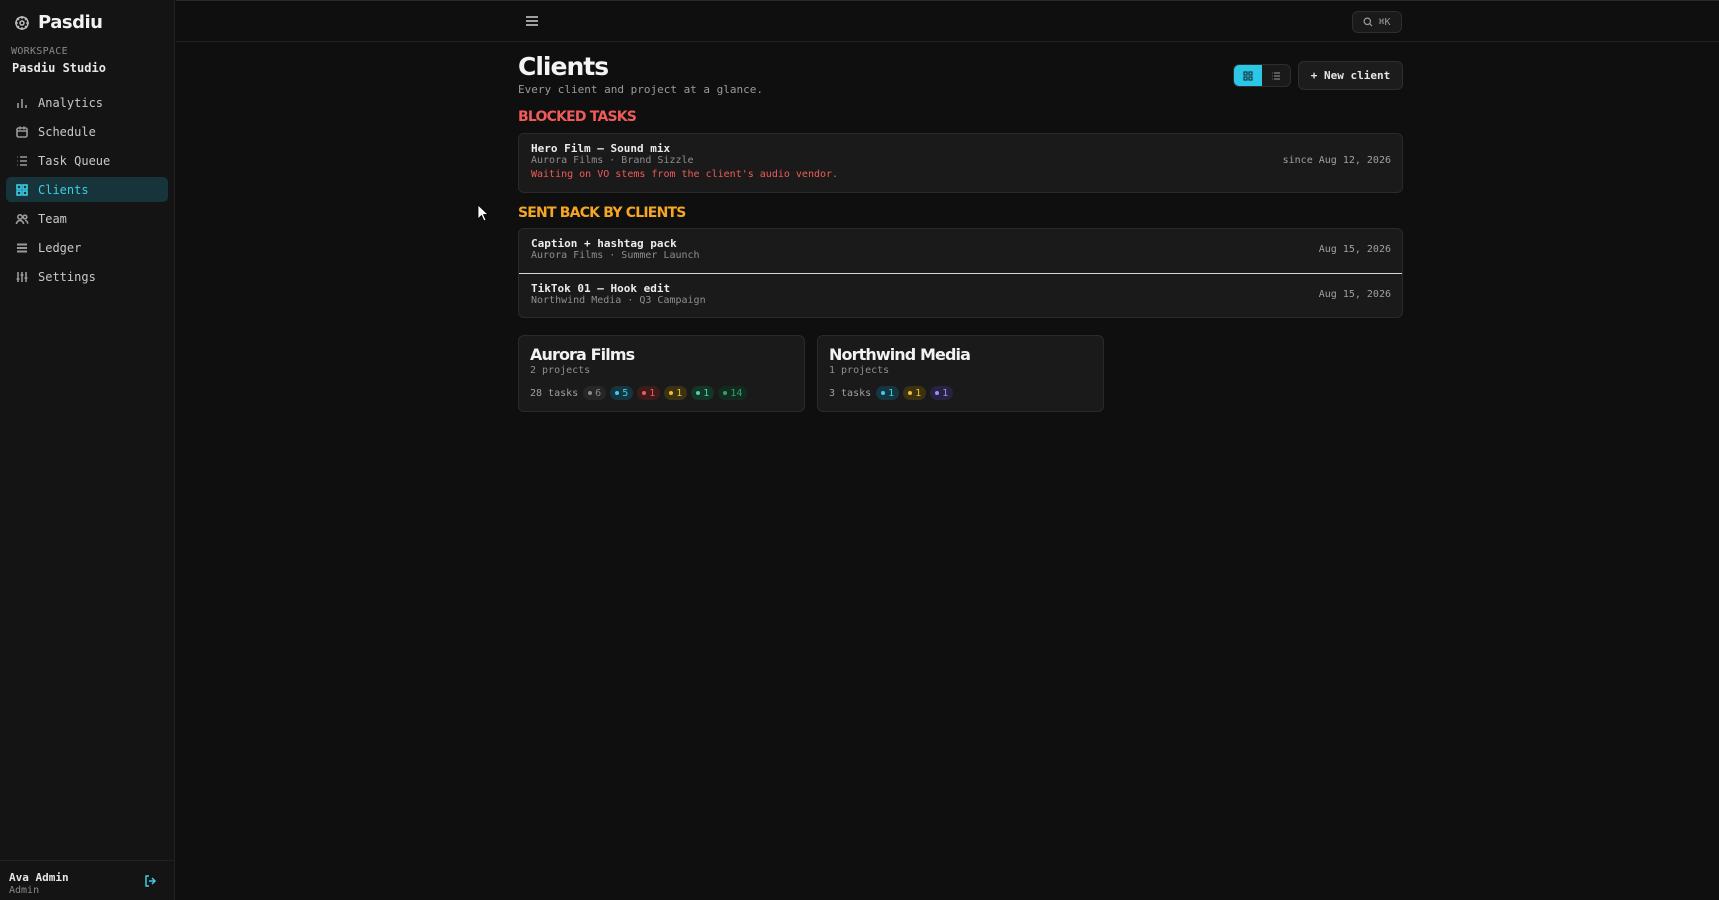  What do you see at coordinates (850, 393) in the screenshot?
I see `task-count: 3 tasks` at bounding box center [850, 393].